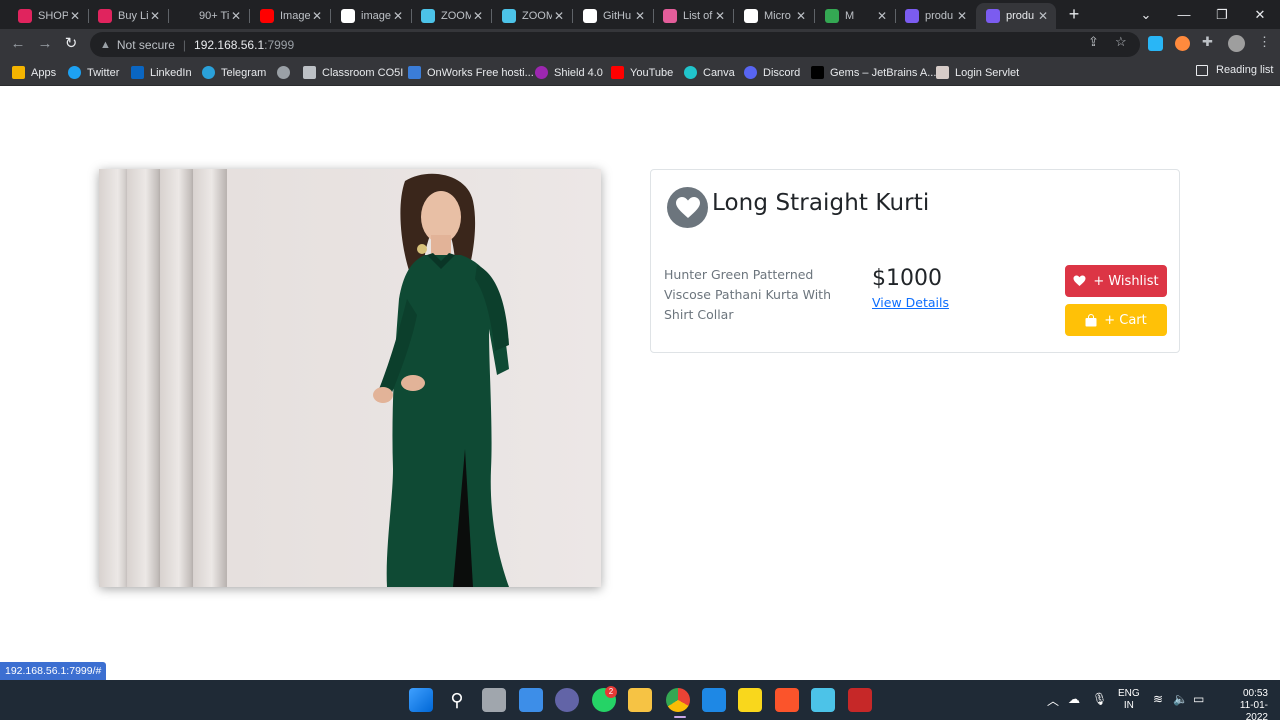 Image resolution: width=1280 pixels, height=724 pixels. I want to click on bookmark-item: Classroom CO5I, so click(353, 72).